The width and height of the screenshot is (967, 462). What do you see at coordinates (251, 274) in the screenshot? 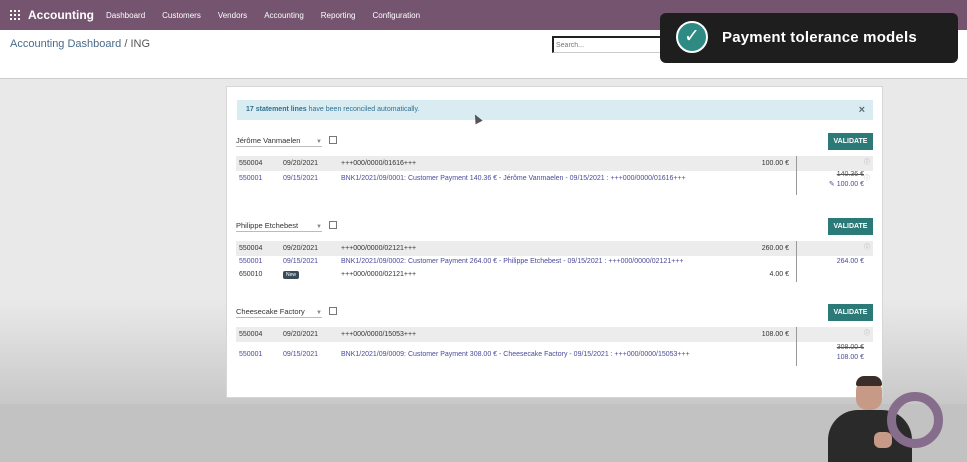
I see `row-account: 650010` at bounding box center [251, 274].